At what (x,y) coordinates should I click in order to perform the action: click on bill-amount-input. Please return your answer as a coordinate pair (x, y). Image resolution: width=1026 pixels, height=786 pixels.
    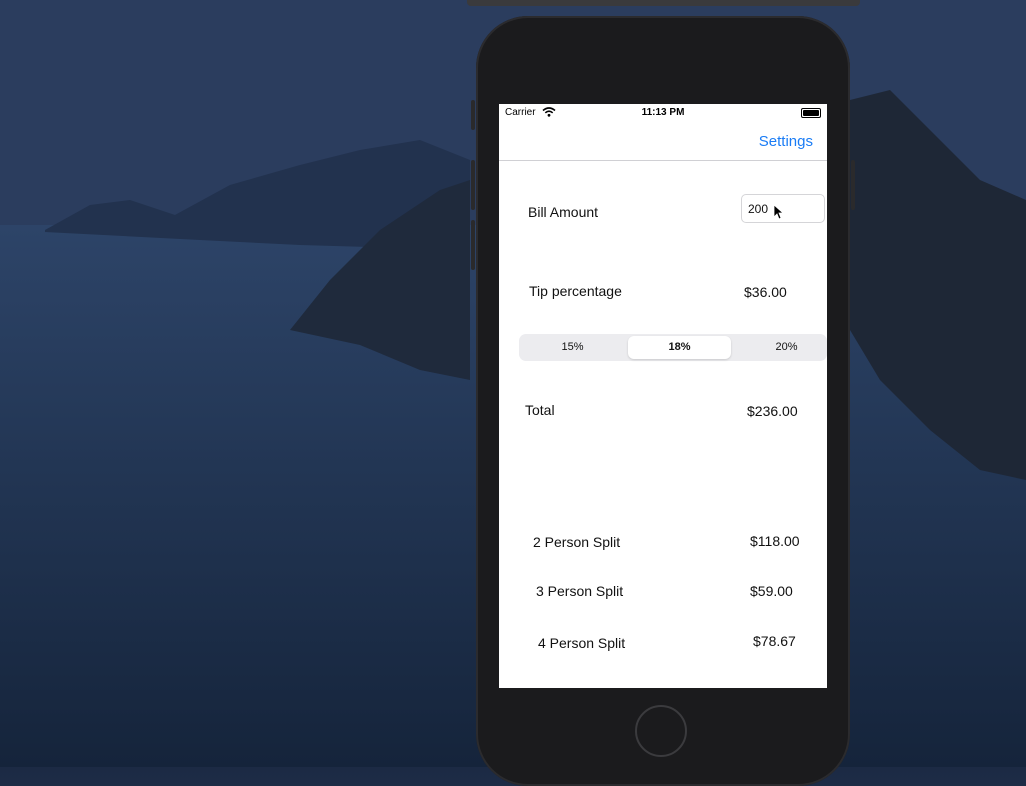
    Looking at the image, I should click on (783, 208).